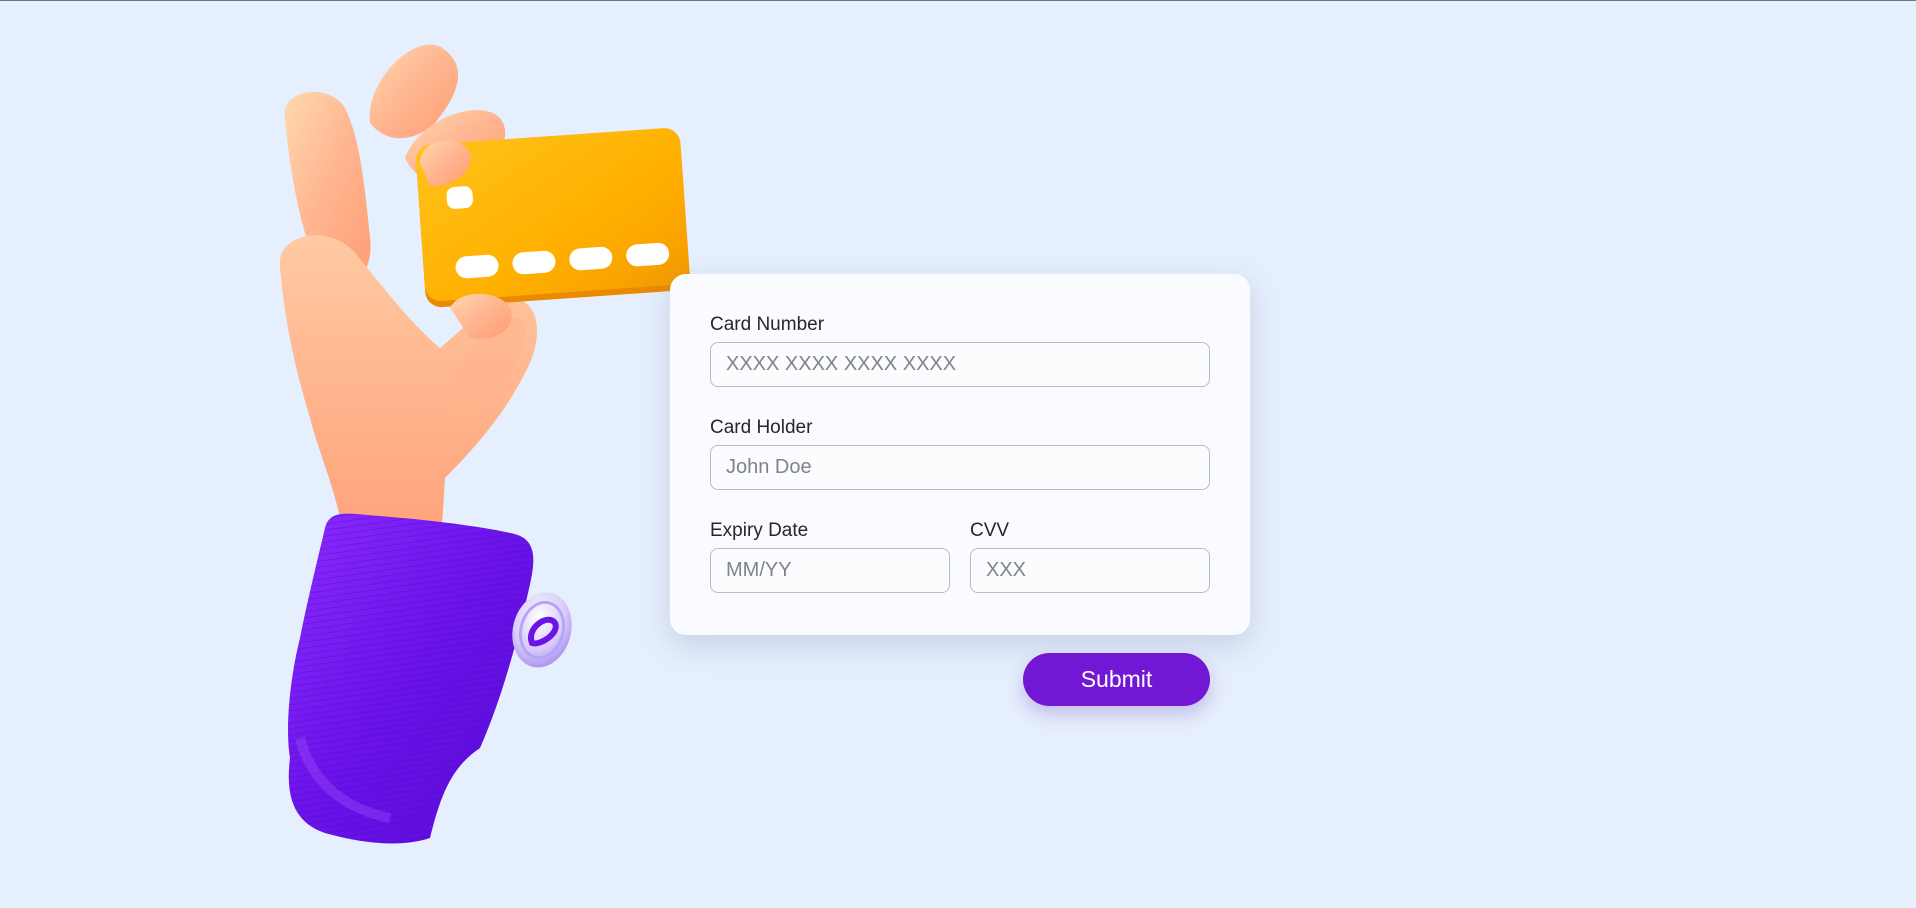  Describe the element at coordinates (1090, 570) in the screenshot. I see `cvv-input` at that location.